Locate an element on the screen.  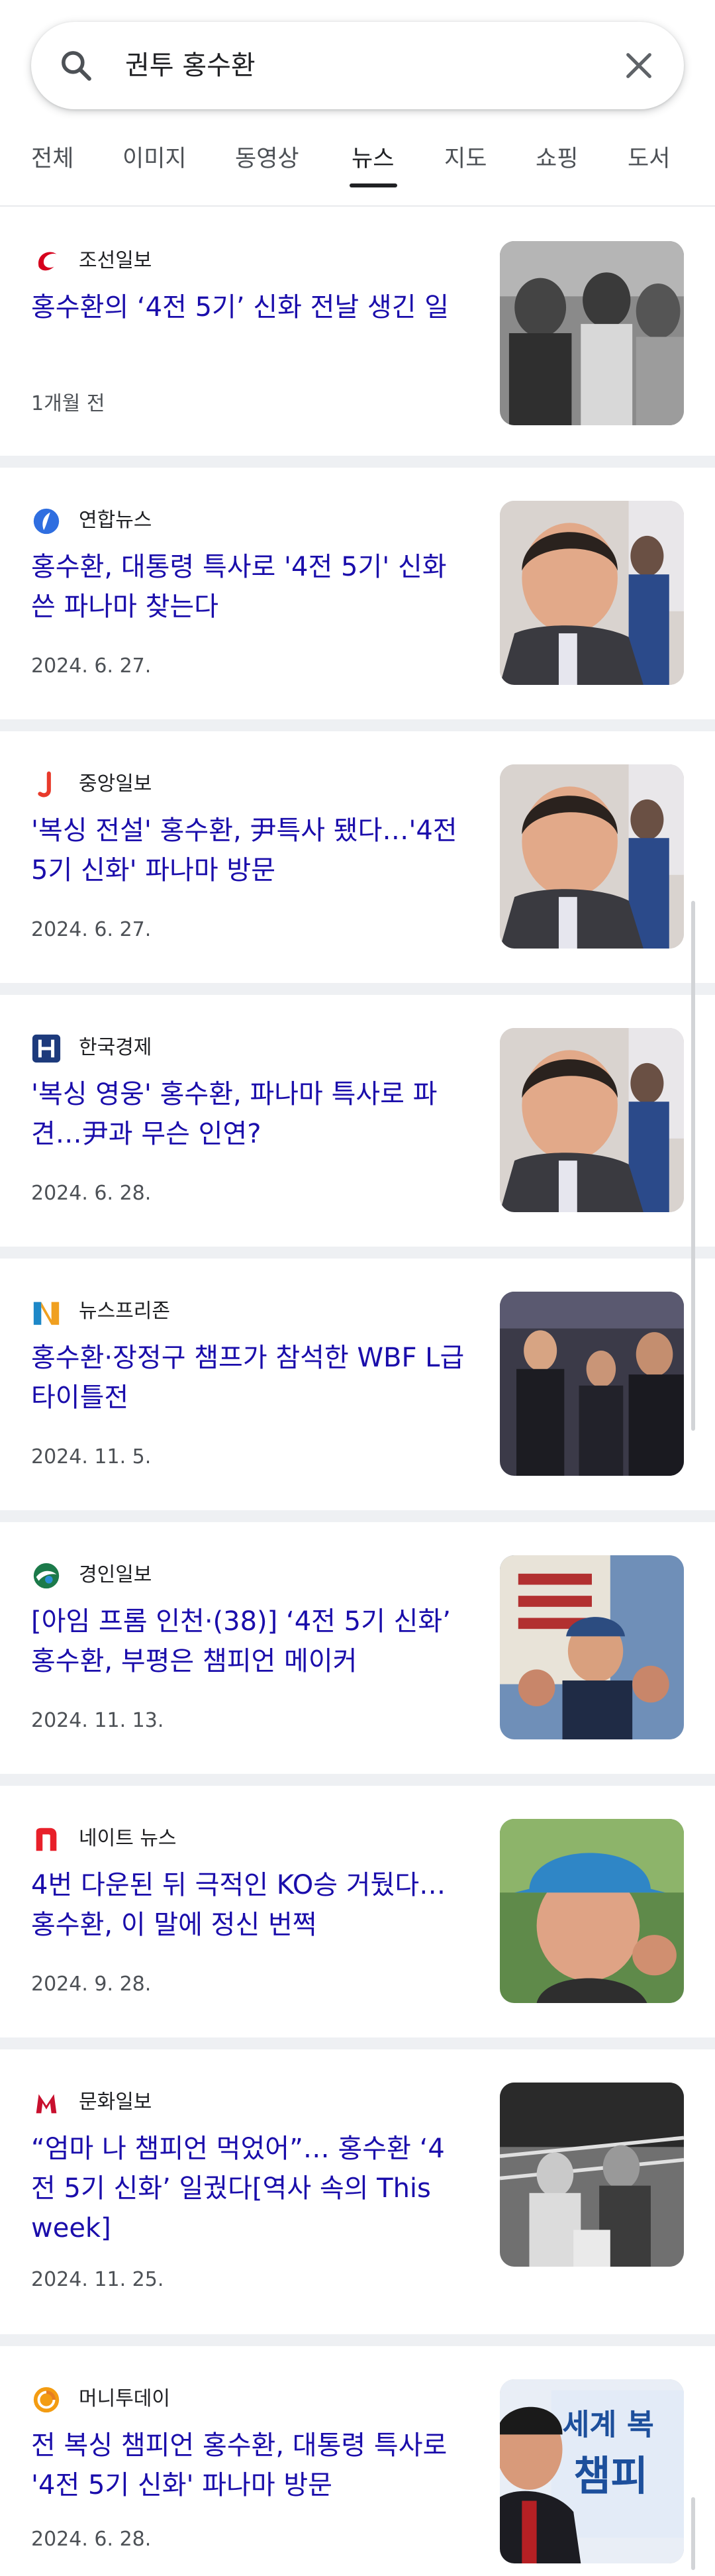
headline-link: 4번 다운된 뒤 극적인 KO승 거뒀다… 홍수환, 이 말에 정신 번쩍 is located at coordinates (249, 1905).